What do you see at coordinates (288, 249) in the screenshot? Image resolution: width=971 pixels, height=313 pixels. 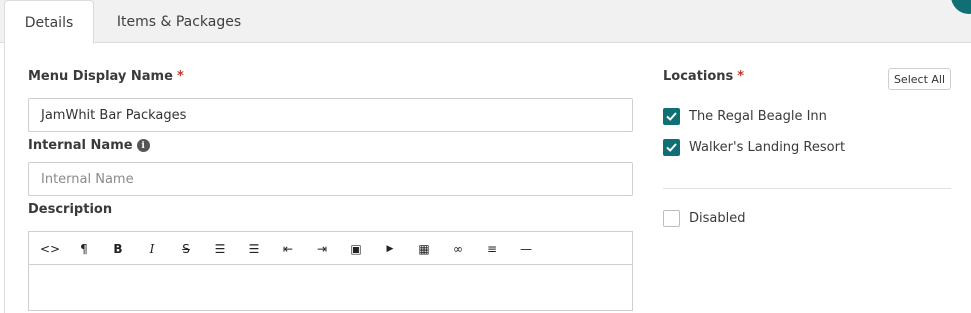 I see `outdent-icon: ⇤` at bounding box center [288, 249].